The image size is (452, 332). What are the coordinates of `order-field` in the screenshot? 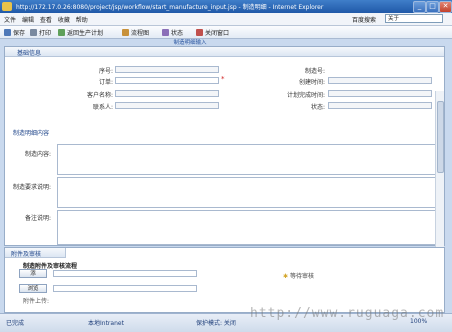 It's located at (167, 80).